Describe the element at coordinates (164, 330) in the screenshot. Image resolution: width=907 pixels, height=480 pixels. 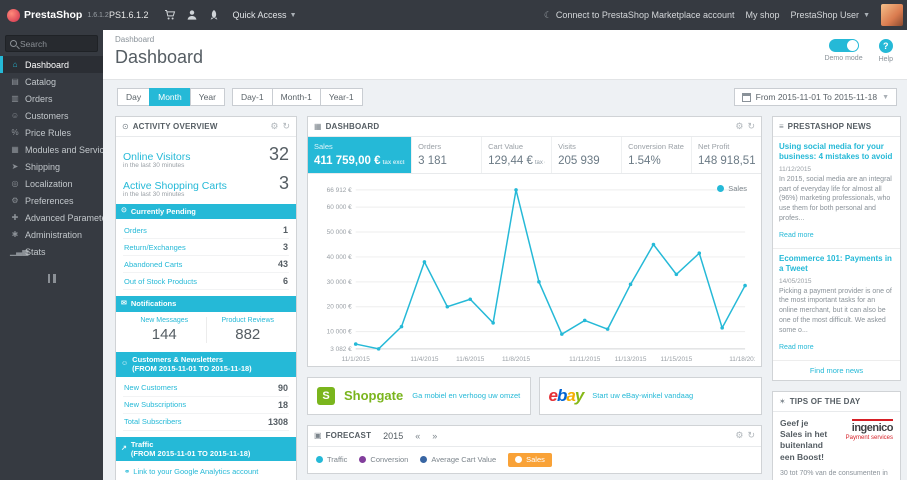
I see `new-messages-stat: New Messages 144` at that location.